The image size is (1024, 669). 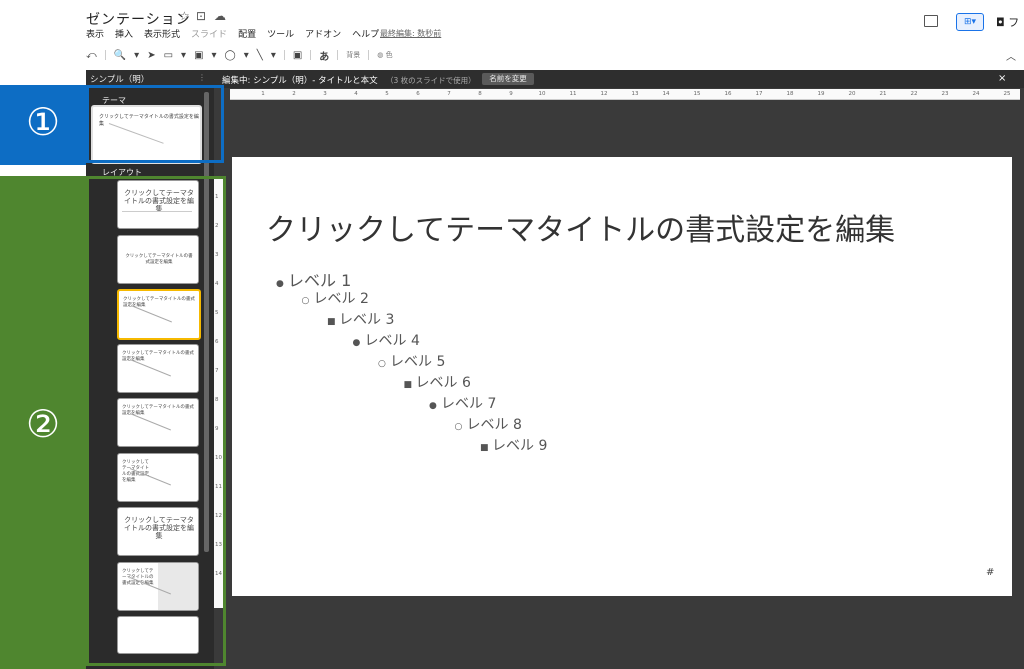 I want to click on last-edit-link: 最終編集: 数秒前, so click(x=410, y=33).